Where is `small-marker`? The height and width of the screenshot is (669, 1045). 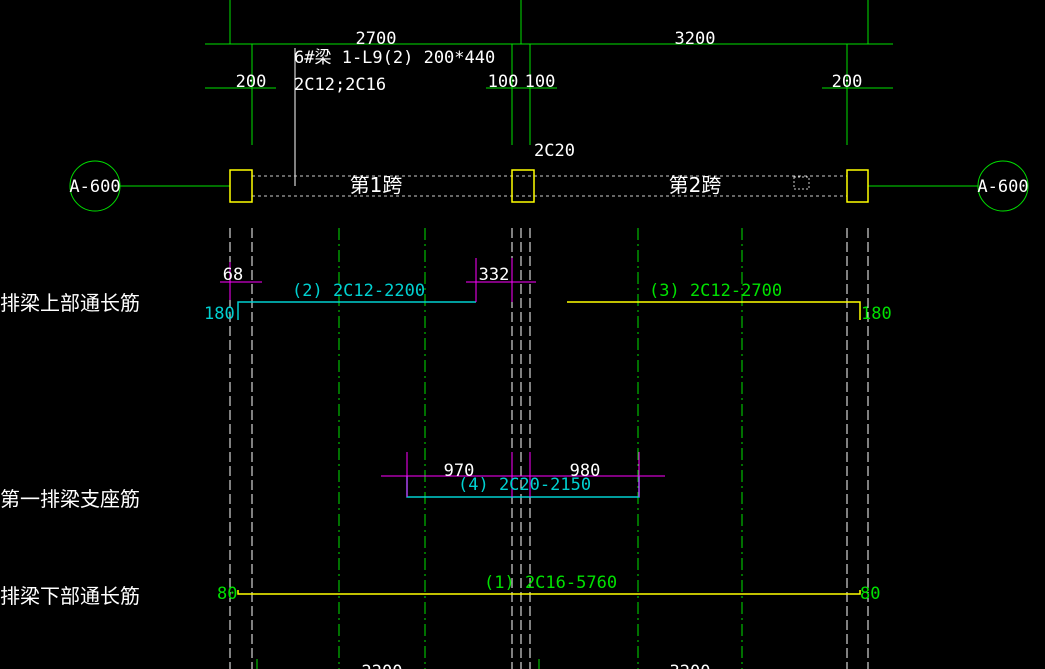
small-marker is located at coordinates (801, 183).